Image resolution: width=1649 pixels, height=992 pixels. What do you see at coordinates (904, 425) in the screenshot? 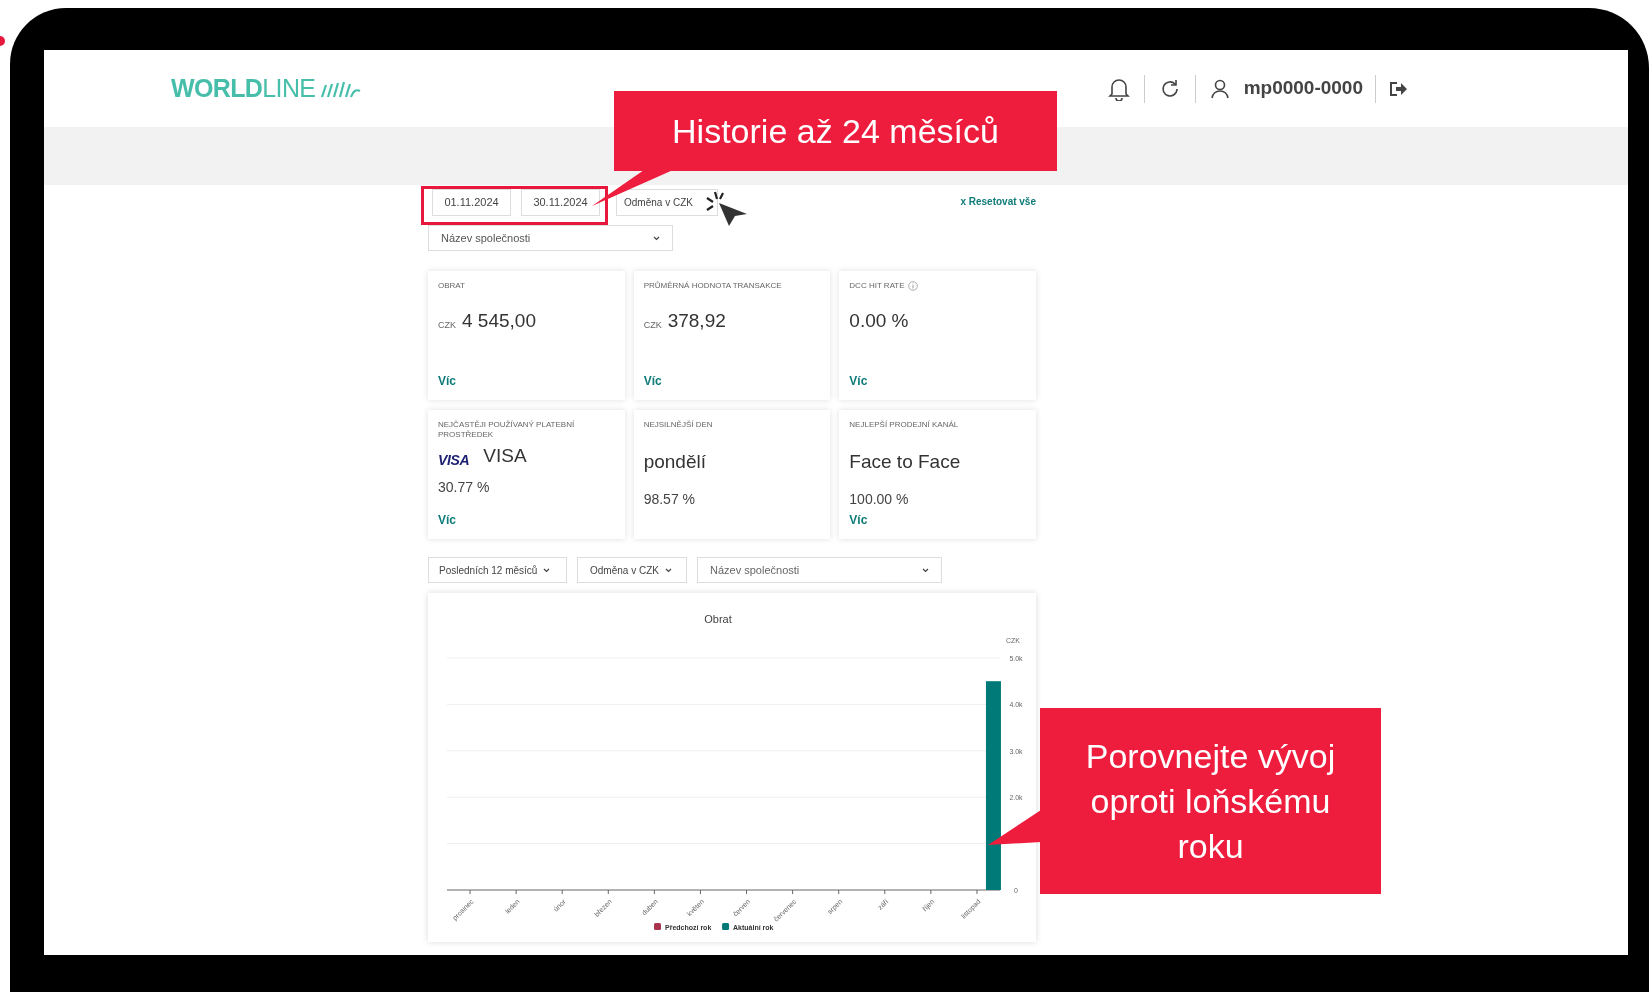
I see `card-title: NEJLEPŠÍ PRODEJNÍ KANÁL` at bounding box center [904, 425].